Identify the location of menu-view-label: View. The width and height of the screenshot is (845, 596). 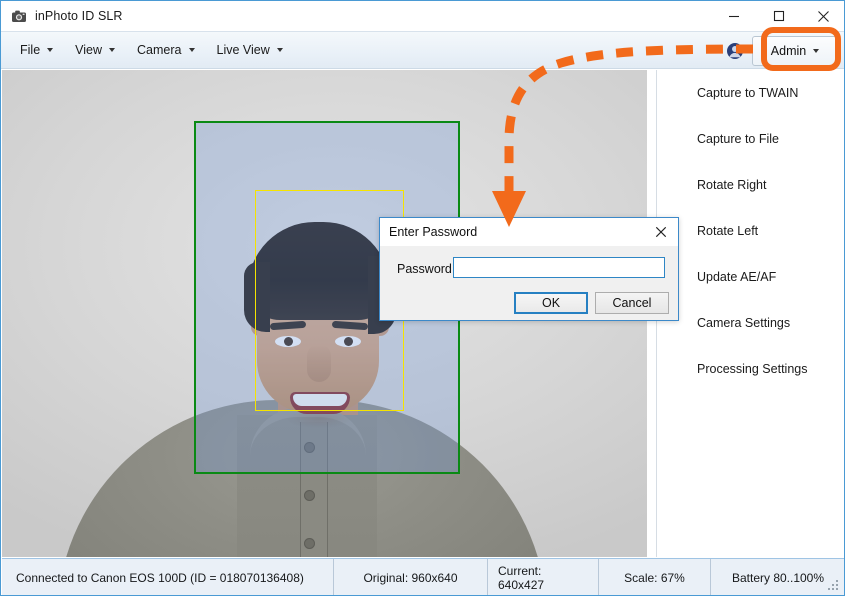
(89, 50).